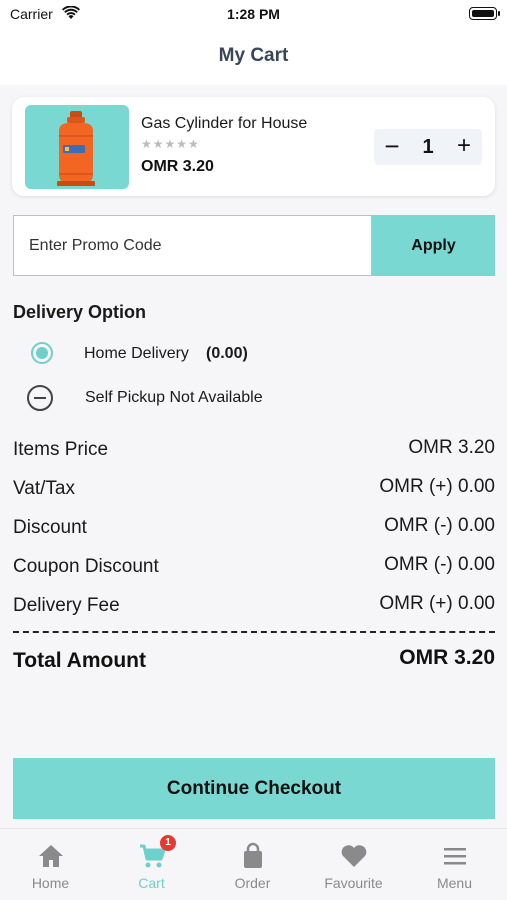 The width and height of the screenshot is (507, 900). What do you see at coordinates (177, 166) in the screenshot?
I see `product-price: OMR 3.20` at bounding box center [177, 166].